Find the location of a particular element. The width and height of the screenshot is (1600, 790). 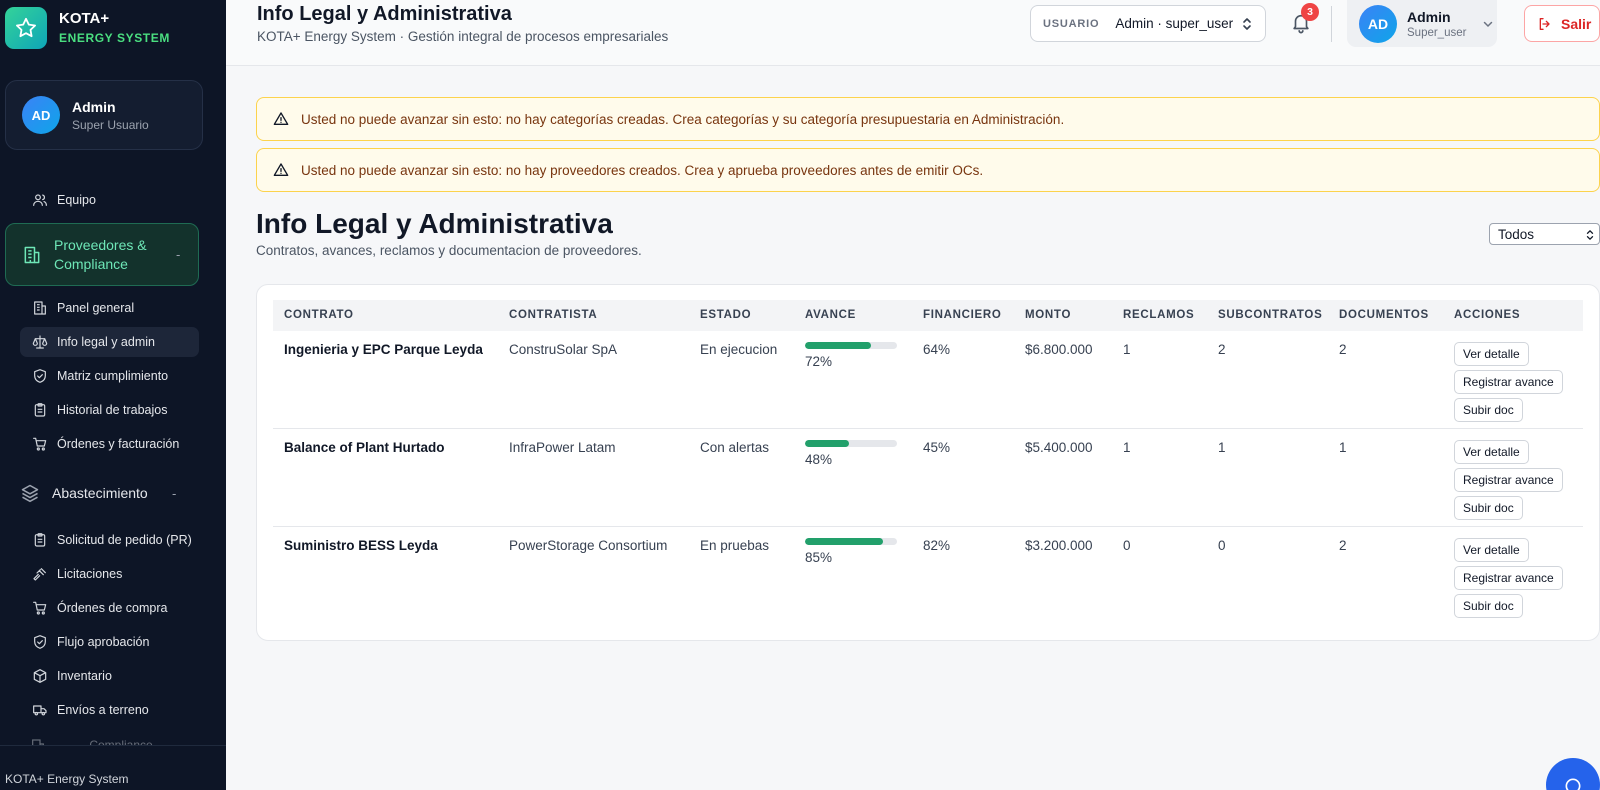

progress-bar is located at coordinates (851, 345).